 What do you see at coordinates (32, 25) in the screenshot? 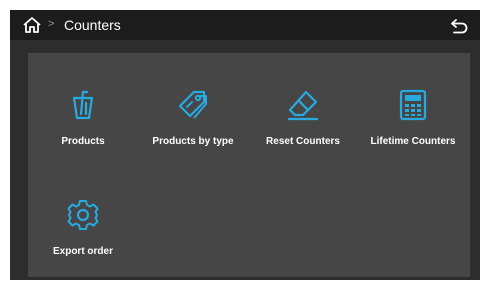
I see `home-icon` at bounding box center [32, 25].